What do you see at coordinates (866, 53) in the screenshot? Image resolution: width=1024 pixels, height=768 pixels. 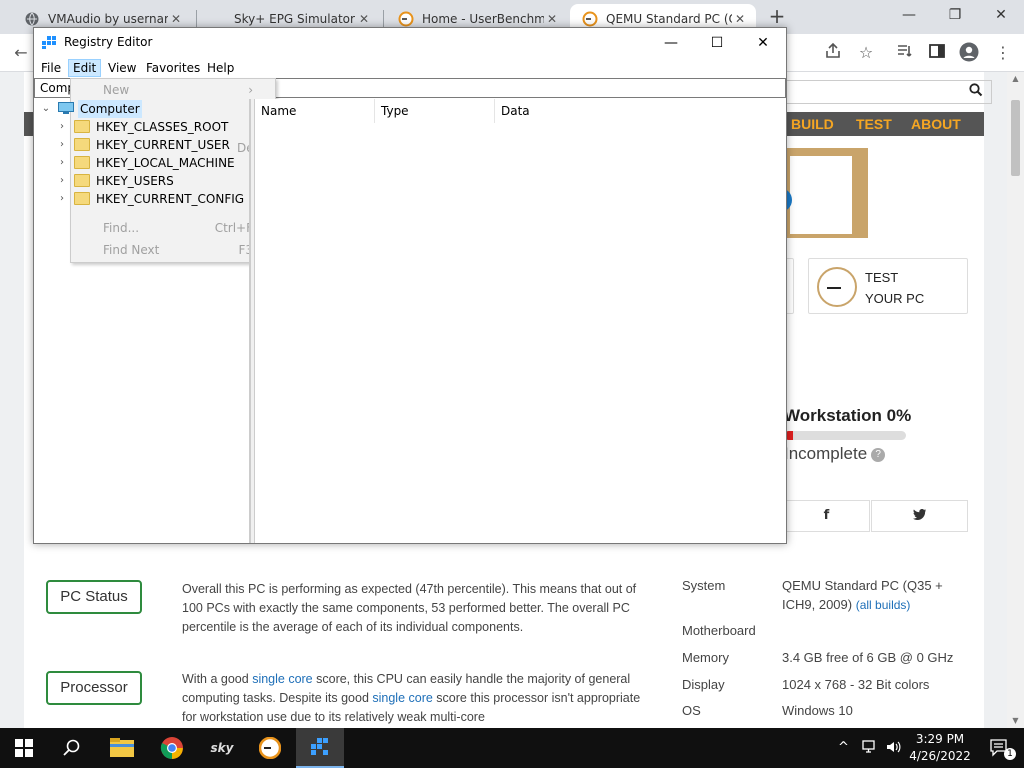 I see `bookmark-star-icon: ☆` at bounding box center [866, 53].